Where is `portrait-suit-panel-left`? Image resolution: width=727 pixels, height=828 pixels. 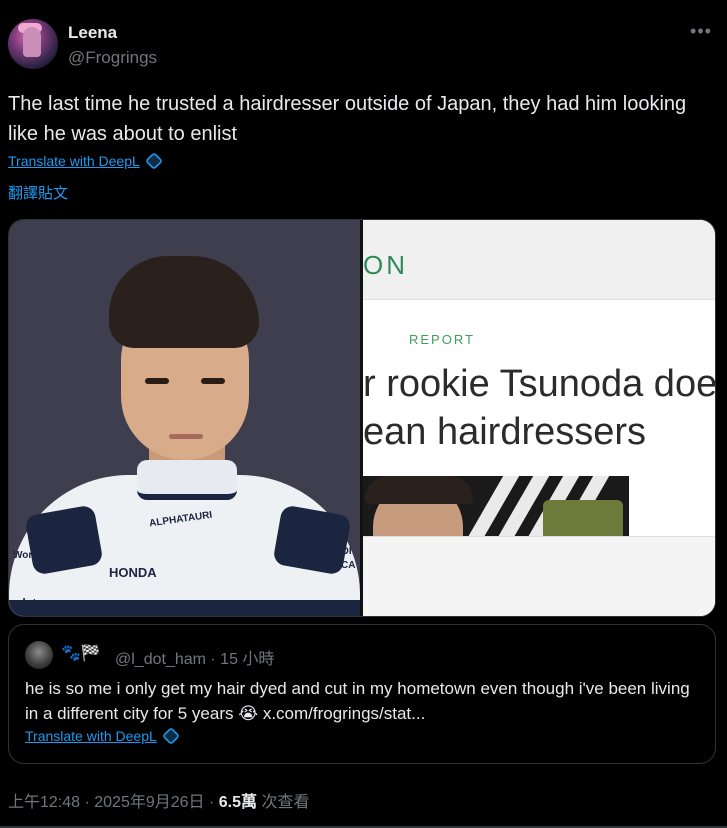
portrait-suit-panel-left is located at coordinates (64, 540).